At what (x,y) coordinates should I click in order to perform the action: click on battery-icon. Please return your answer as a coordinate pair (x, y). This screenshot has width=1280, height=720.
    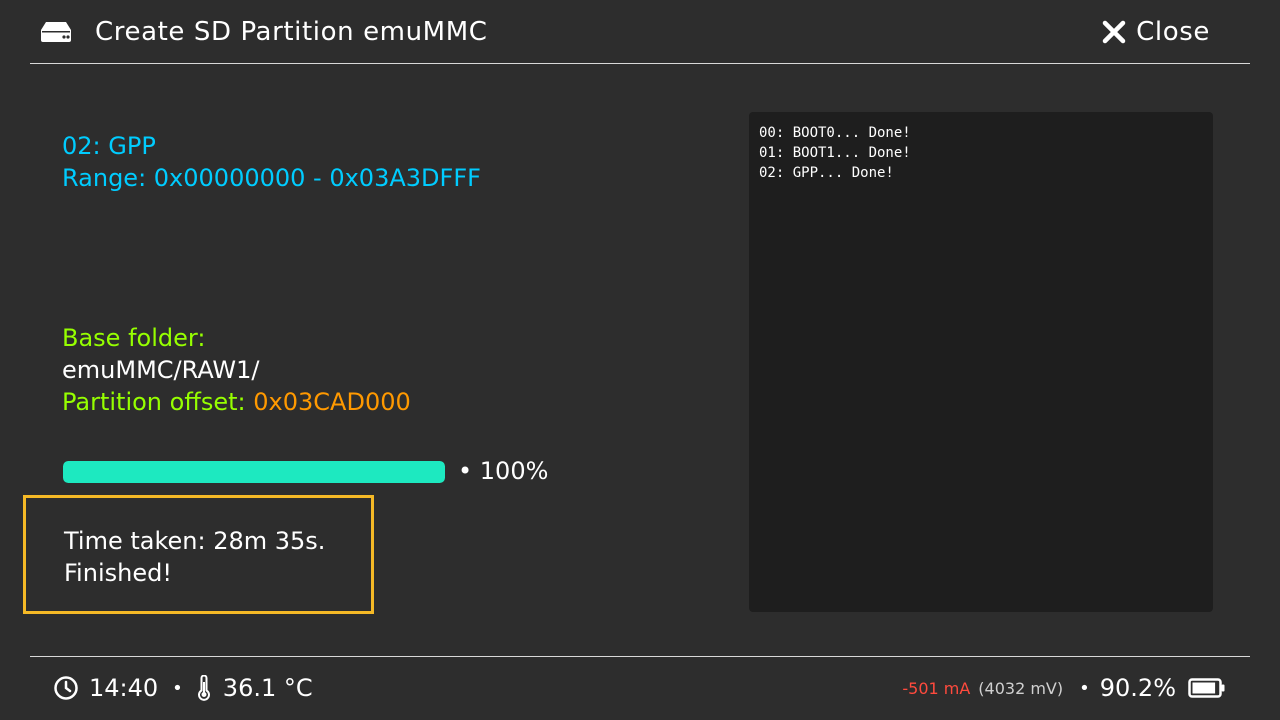
    Looking at the image, I should click on (1206, 688).